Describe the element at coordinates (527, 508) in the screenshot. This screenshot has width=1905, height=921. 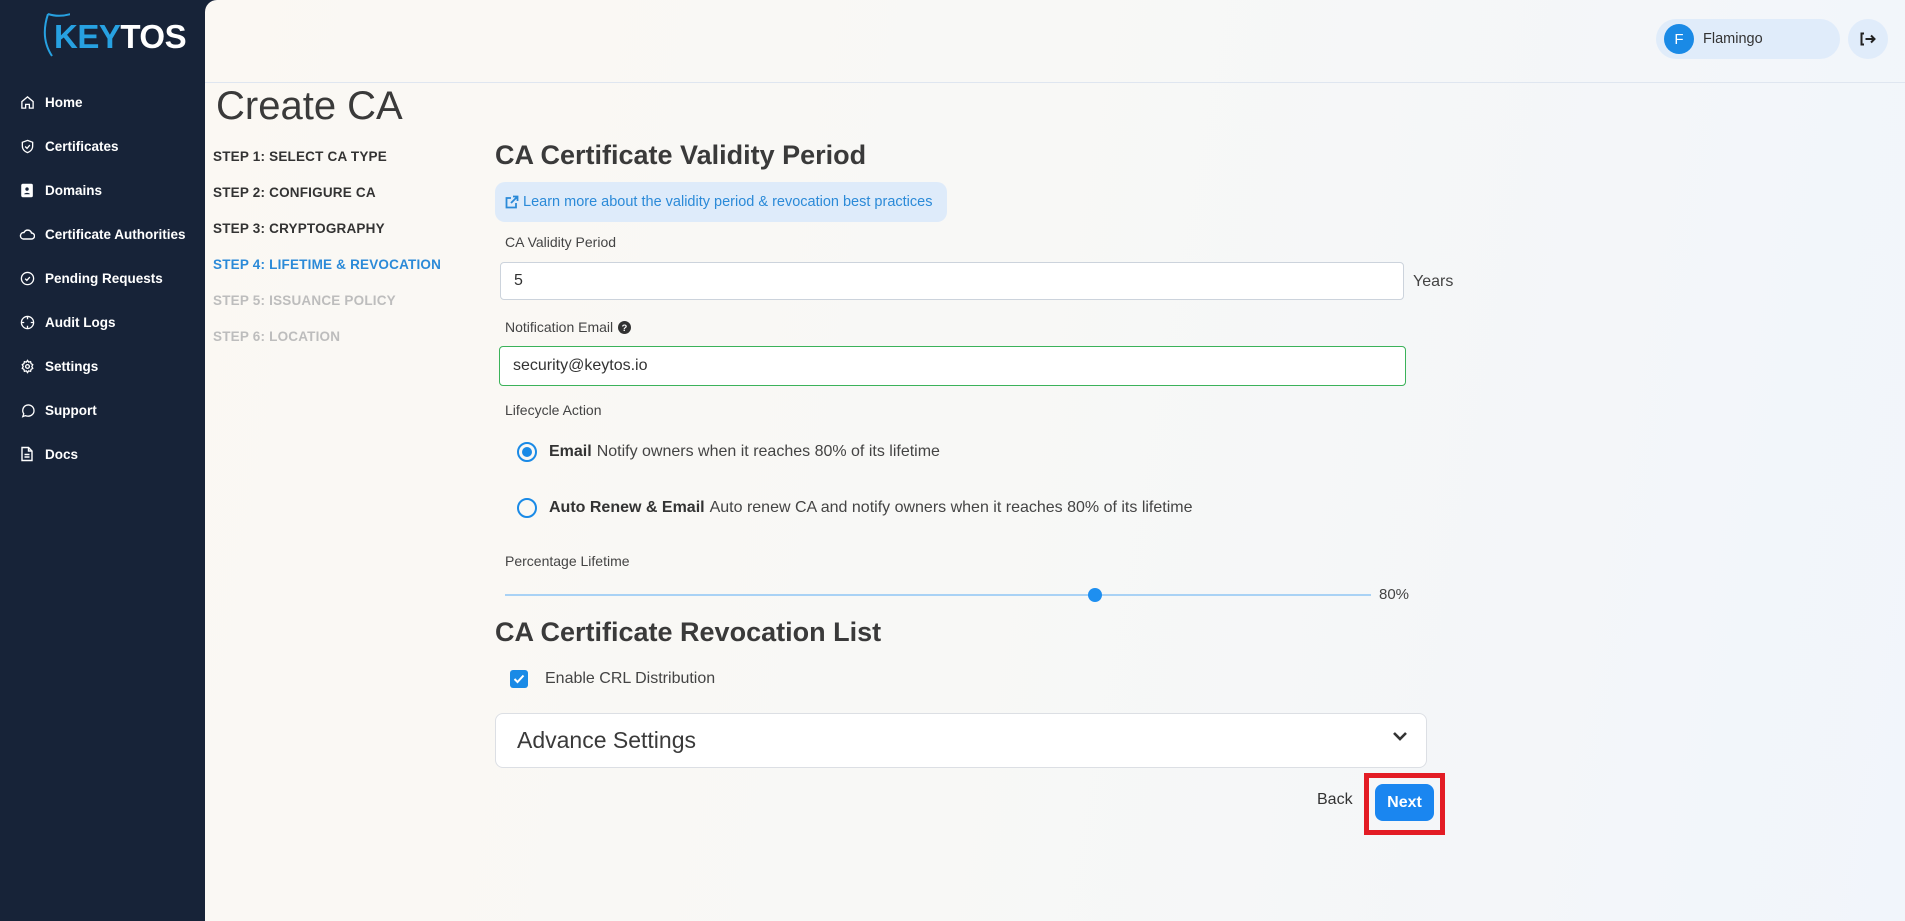
I see `radio-auto-renew` at that location.